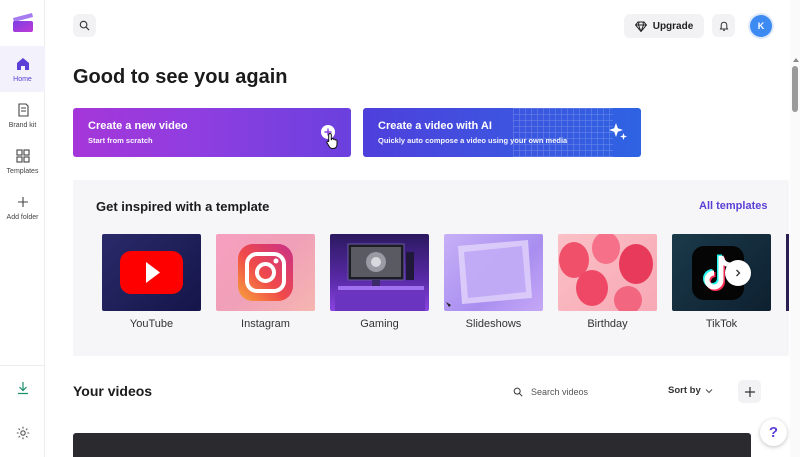 The height and width of the screenshot is (457, 800). I want to click on scrollbar-thumb, so click(795, 89).